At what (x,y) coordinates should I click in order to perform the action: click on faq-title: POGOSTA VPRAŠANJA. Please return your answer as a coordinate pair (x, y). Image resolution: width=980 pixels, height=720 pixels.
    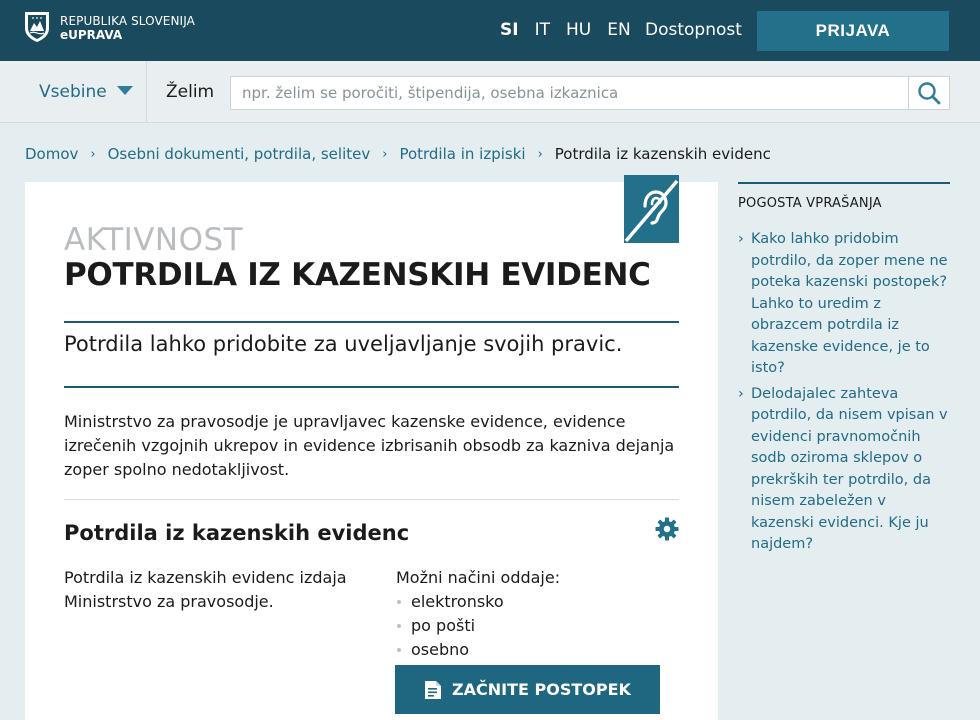
    Looking at the image, I should click on (810, 203).